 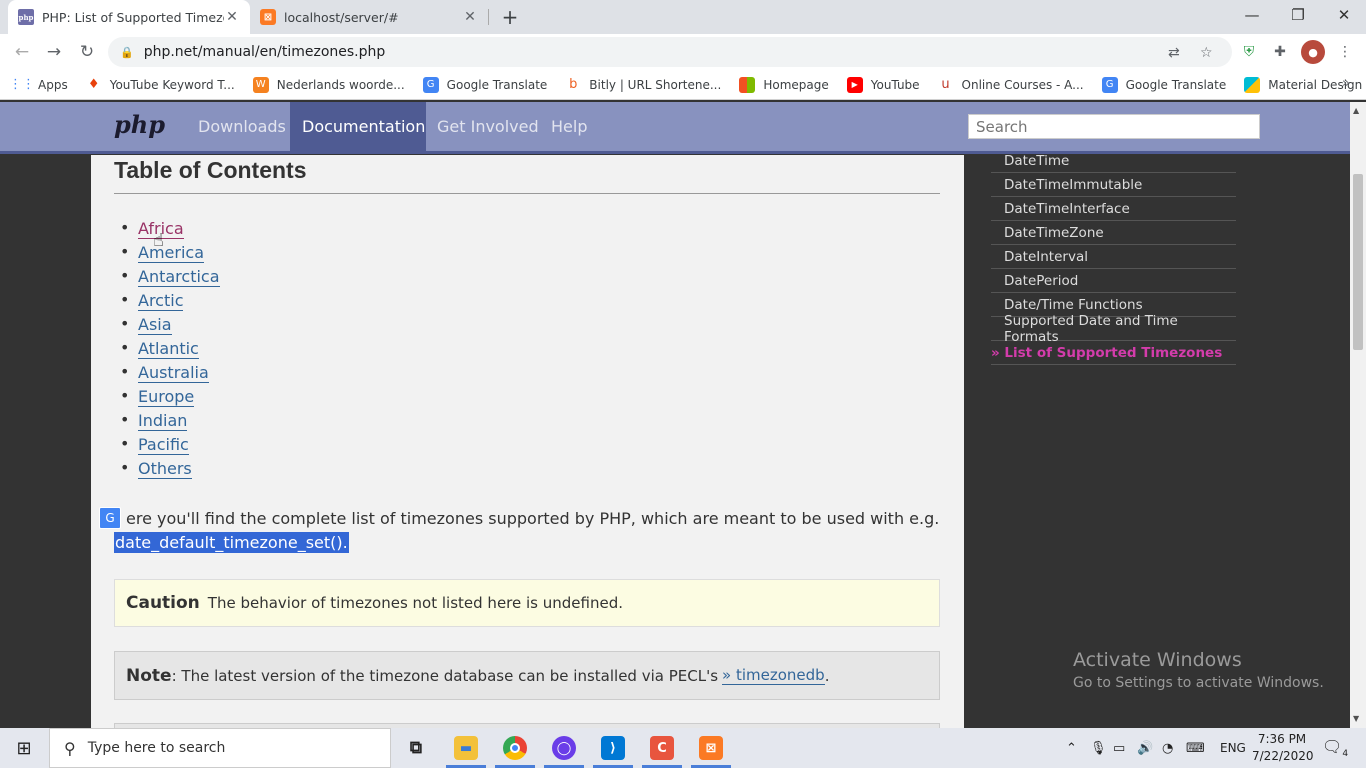 What do you see at coordinates (1233, 748) in the screenshot?
I see `language-indicator: ENG` at bounding box center [1233, 748].